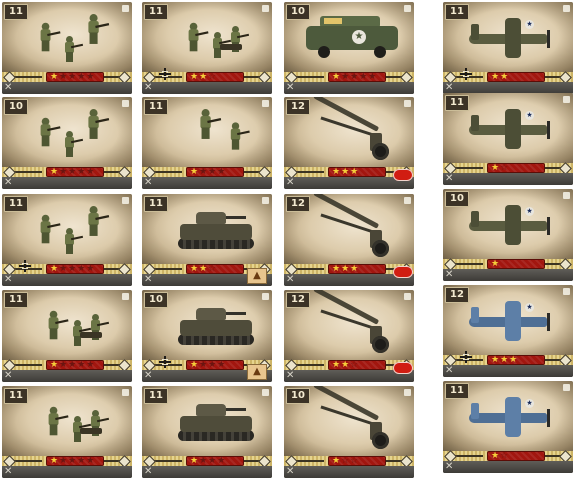 Image resolution: width=575 pixels, height=478 pixels. I want to click on unit-card: ★ 10 ★★★★★ ✕, so click(349, 48).